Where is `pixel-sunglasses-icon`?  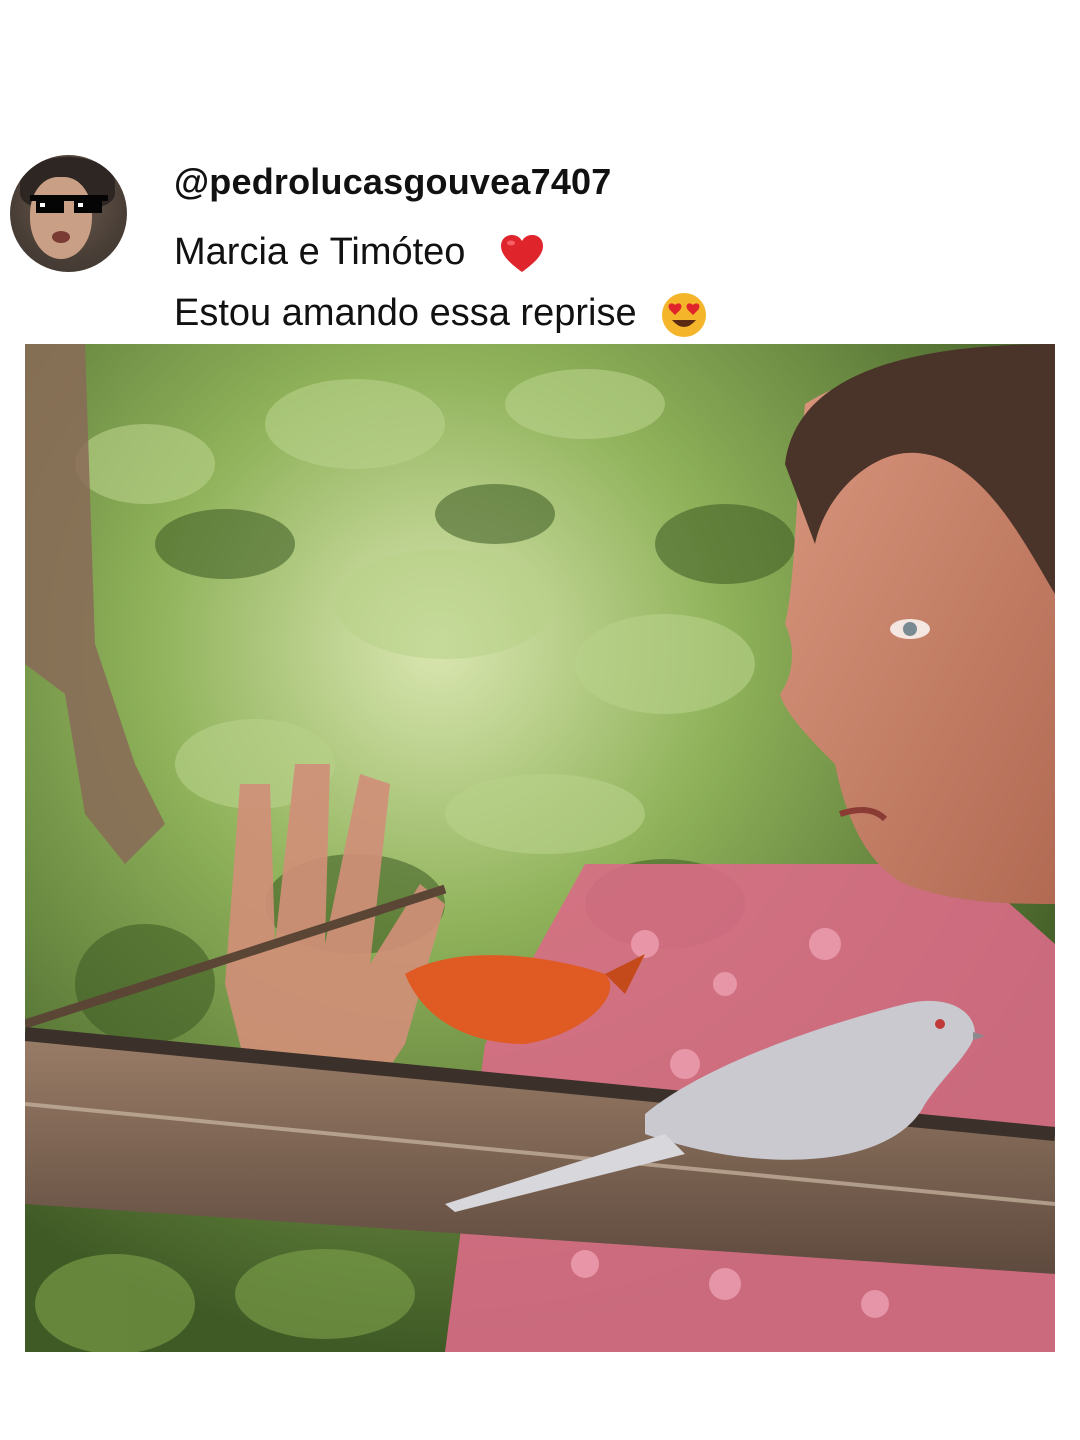 pixel-sunglasses-icon is located at coordinates (69, 204).